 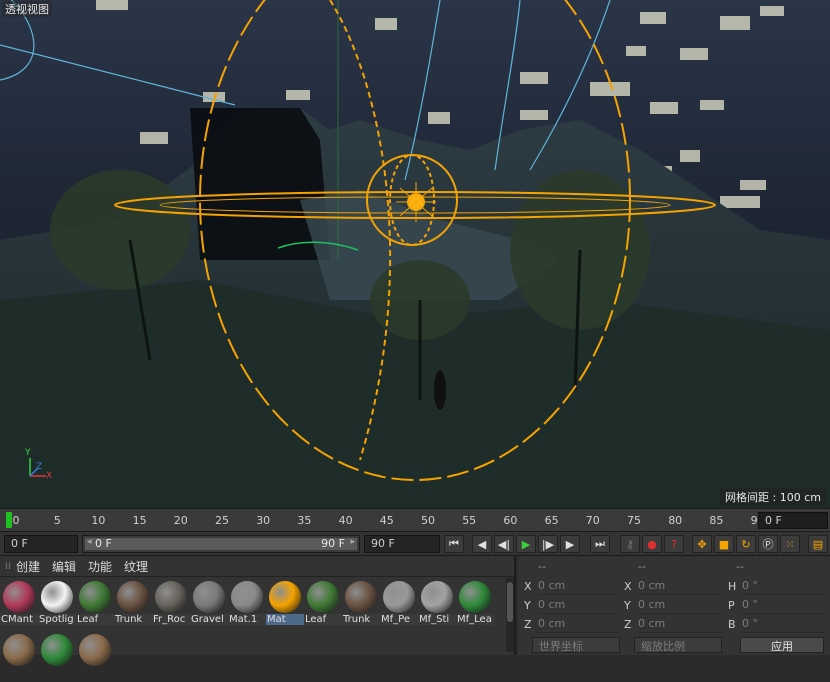 What do you see at coordinates (504, 544) in the screenshot?
I see `step-back-button: ◀|` at bounding box center [504, 544].